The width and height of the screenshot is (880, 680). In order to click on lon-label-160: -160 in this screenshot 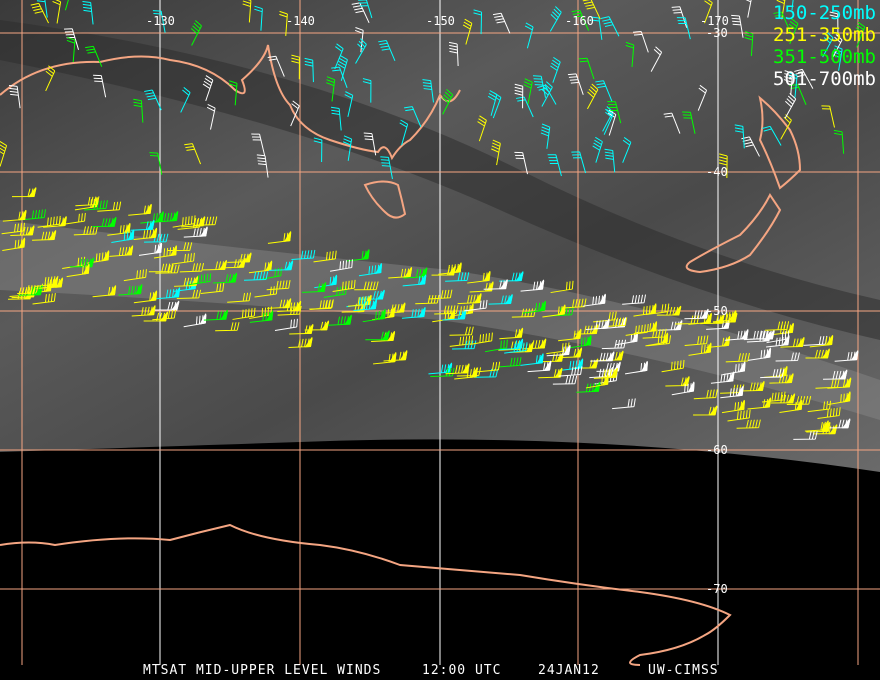, I will do `click(579, 21)`.